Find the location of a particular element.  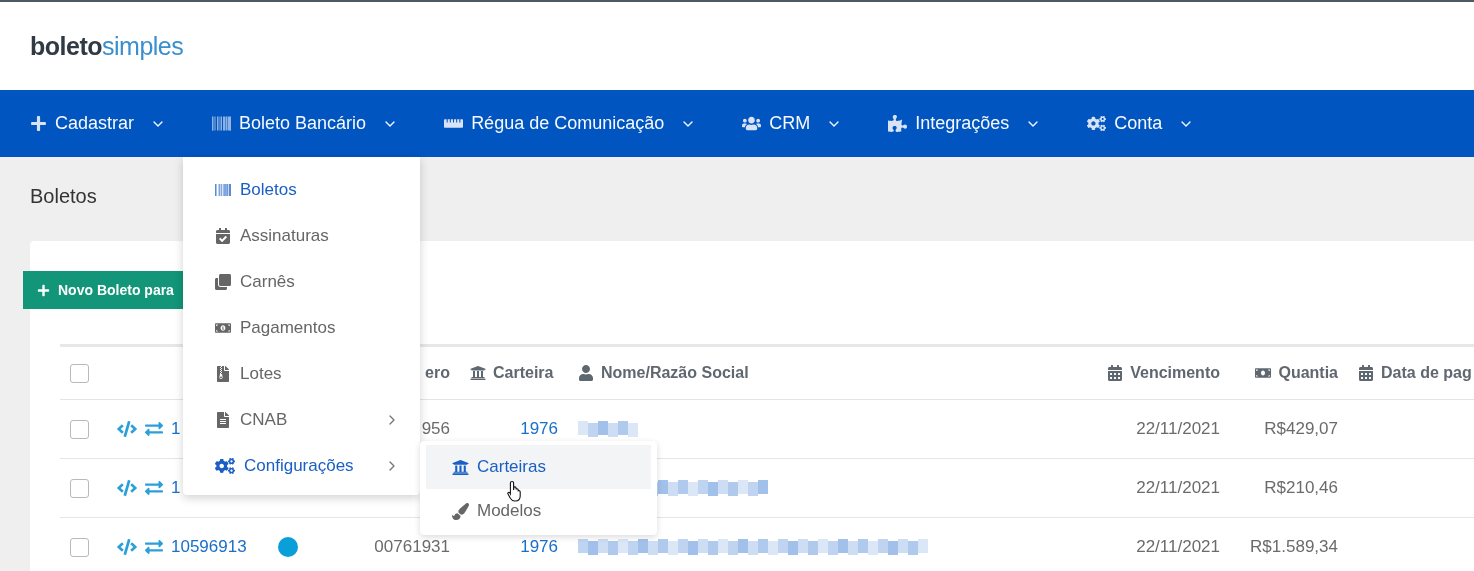

blurred-text is located at coordinates (608, 429).